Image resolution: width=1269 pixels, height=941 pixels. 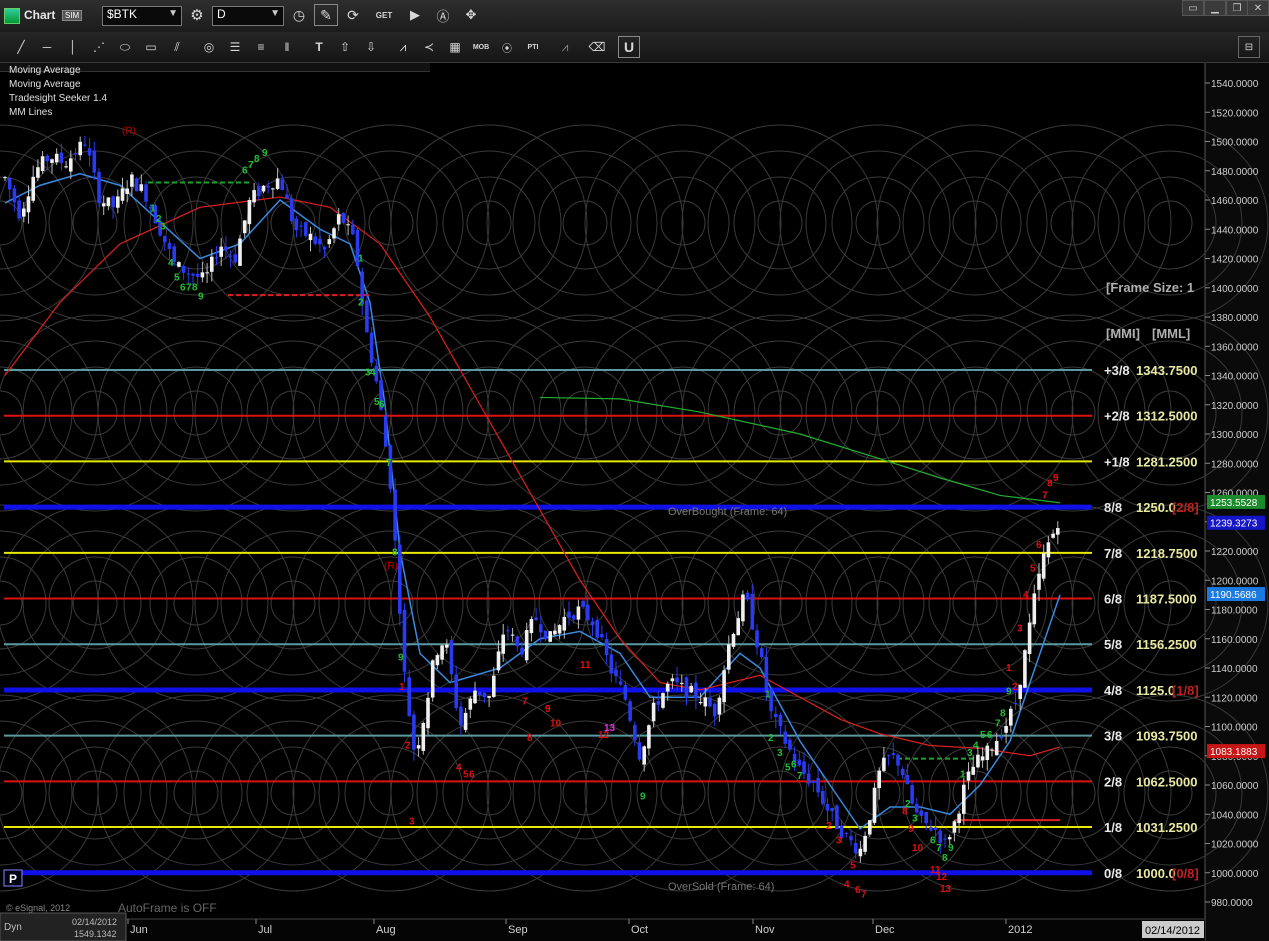 I want to click on price-tick-label: 980.0000, so click(x=1232, y=903).